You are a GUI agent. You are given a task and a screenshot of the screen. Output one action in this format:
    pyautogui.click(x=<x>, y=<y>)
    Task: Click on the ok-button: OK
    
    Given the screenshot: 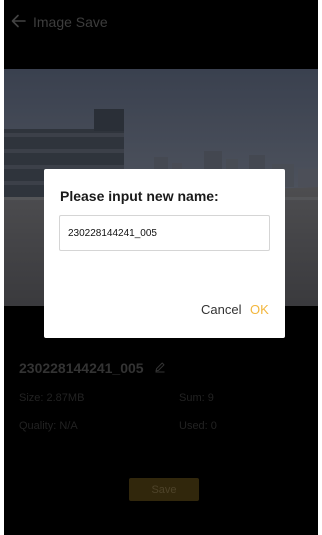 What is the action you would take?
    pyautogui.click(x=259, y=309)
    